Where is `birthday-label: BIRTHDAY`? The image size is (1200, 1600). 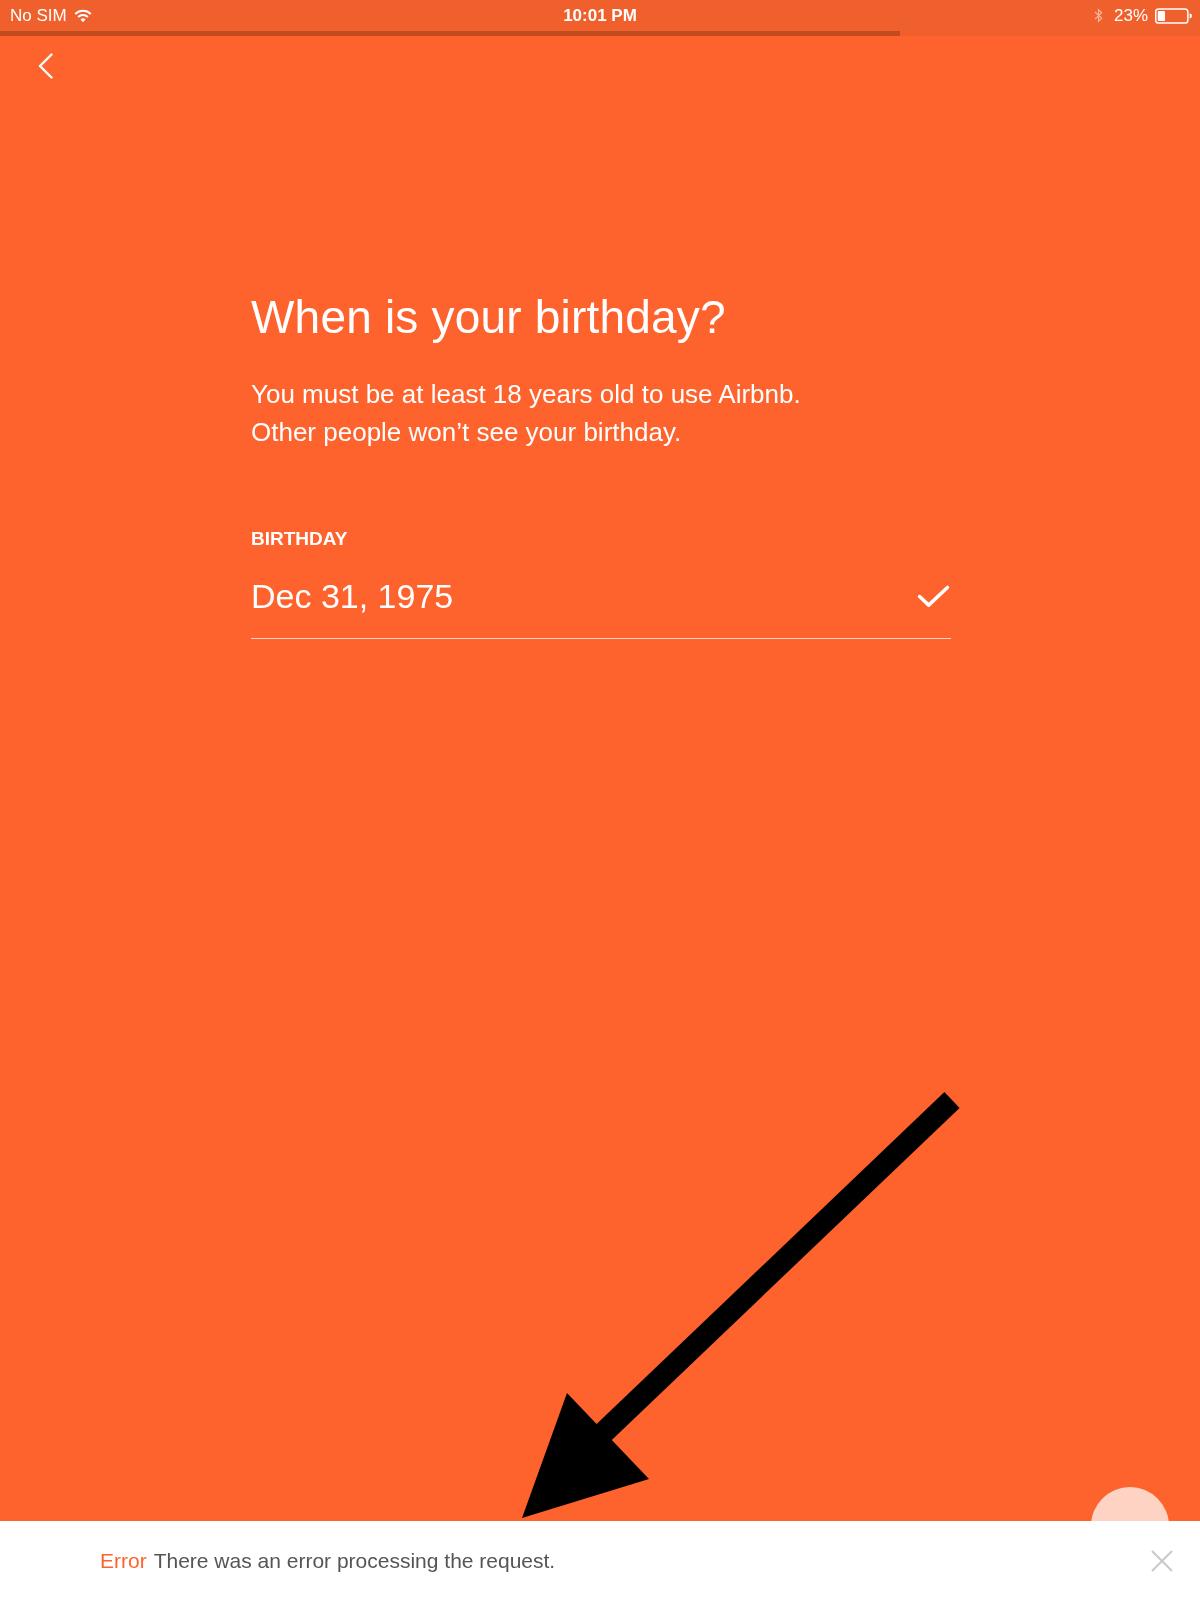
birthday-label: BIRTHDAY is located at coordinates (300, 539).